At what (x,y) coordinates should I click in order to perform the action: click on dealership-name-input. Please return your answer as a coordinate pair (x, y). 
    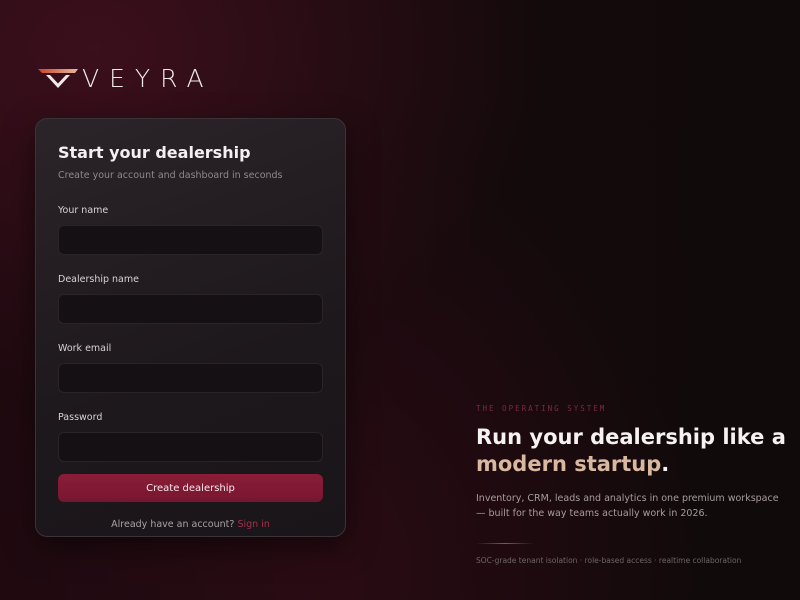
    Looking at the image, I should click on (190, 309).